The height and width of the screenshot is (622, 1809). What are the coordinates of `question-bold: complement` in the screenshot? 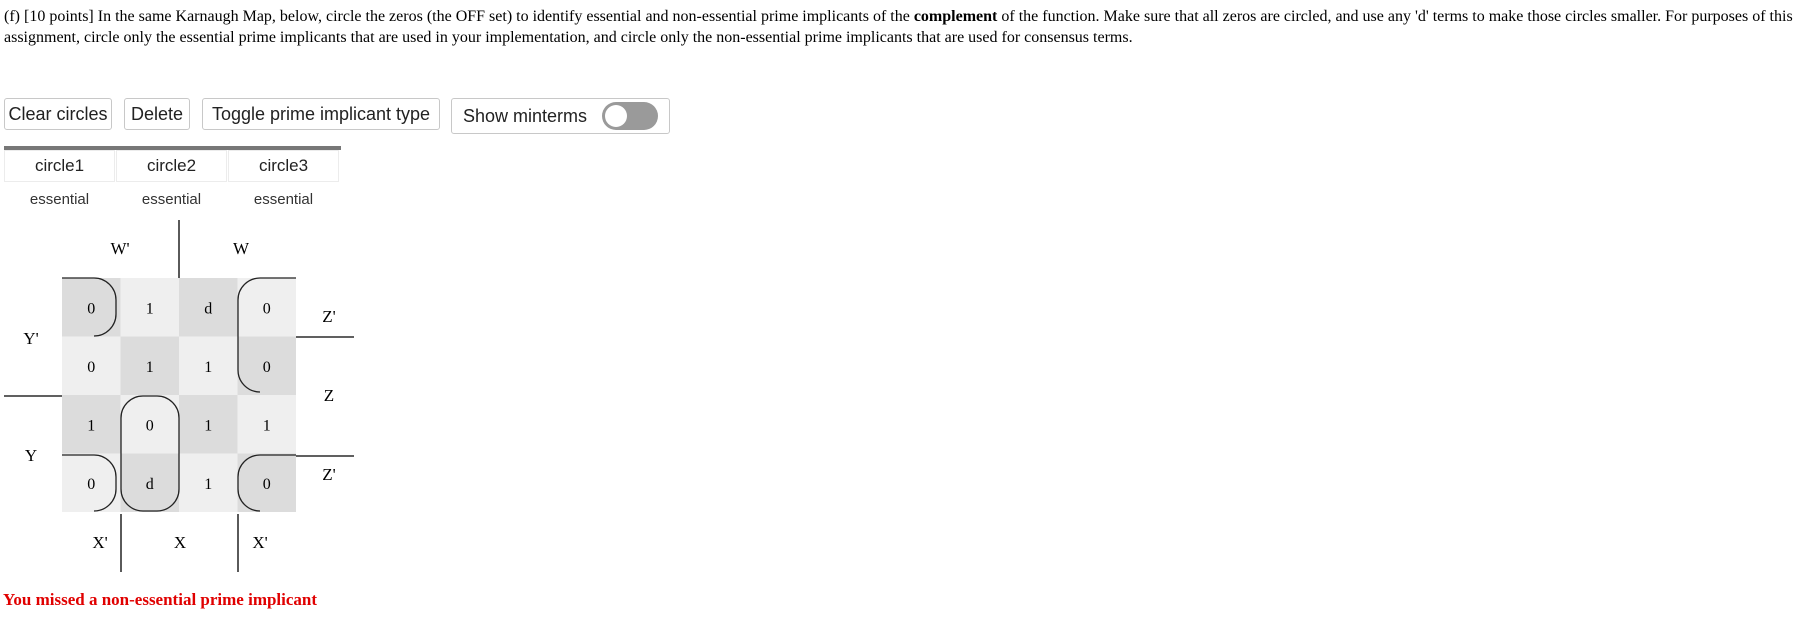 It's located at (955, 16).